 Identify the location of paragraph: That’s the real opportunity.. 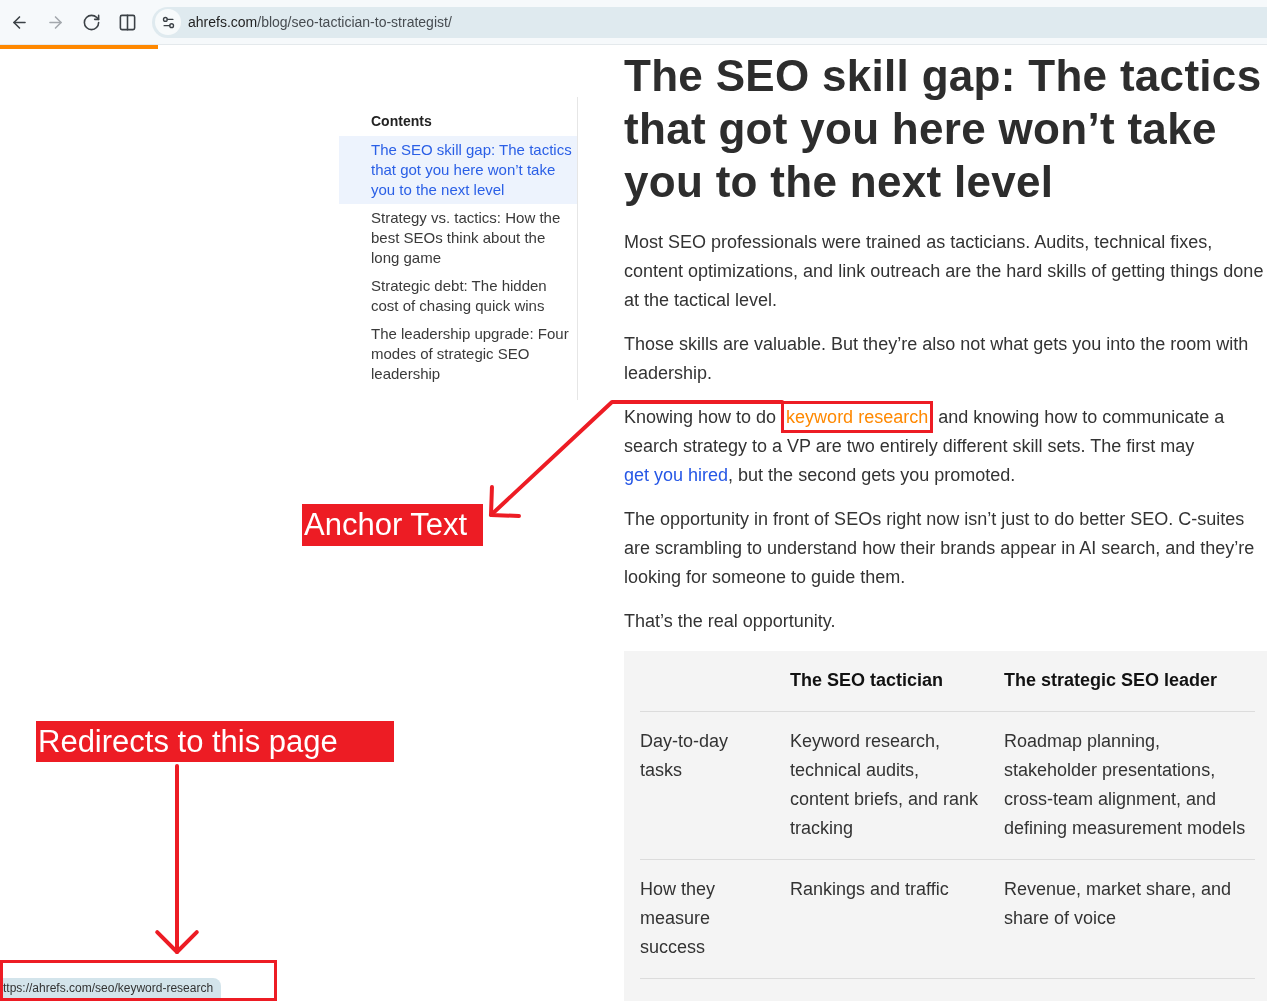
(730, 621).